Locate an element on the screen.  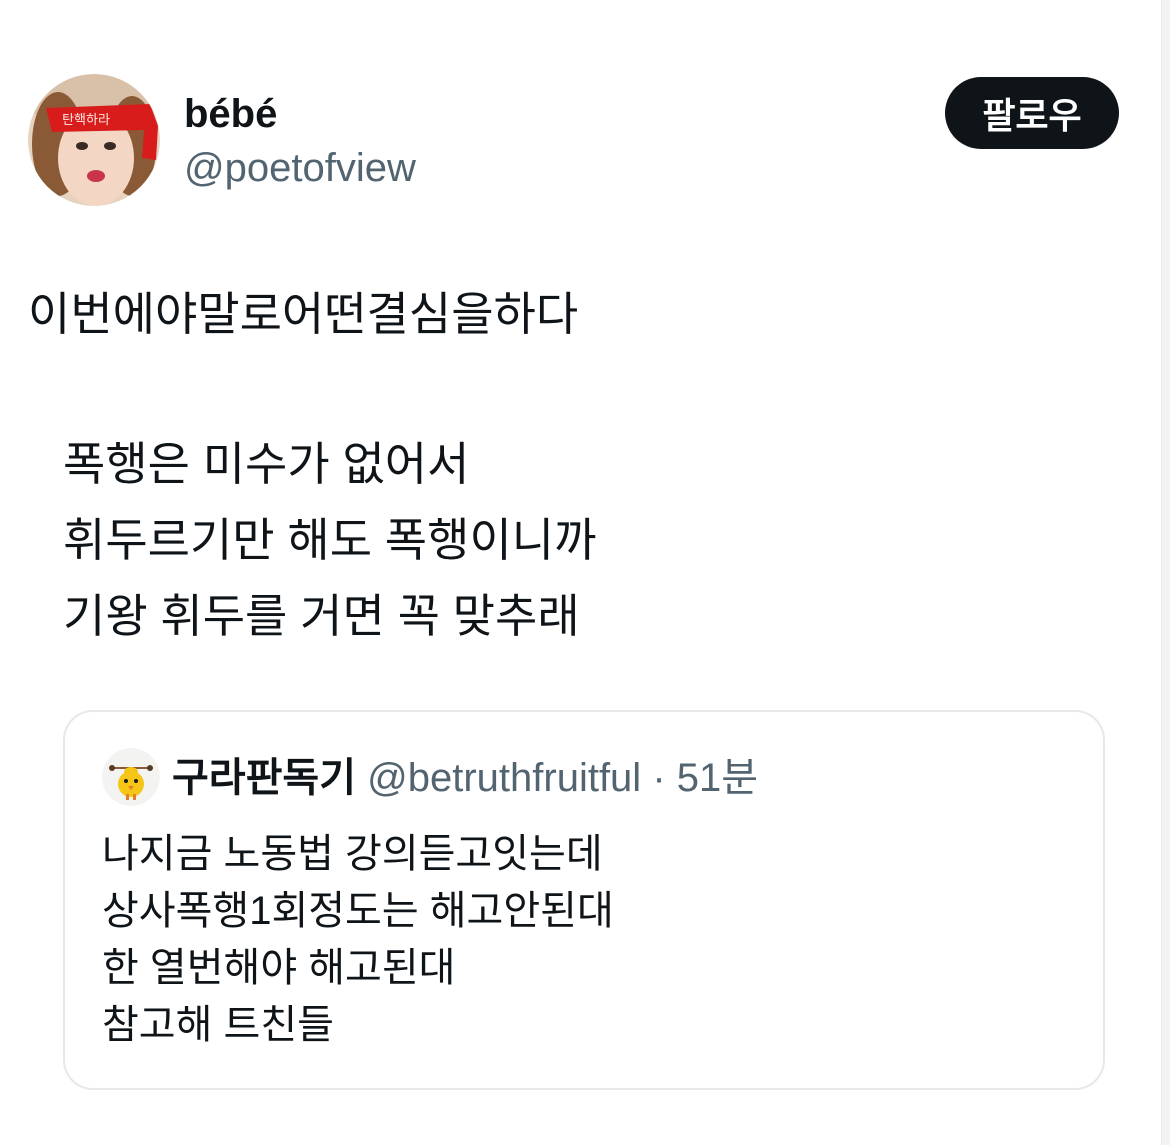
quoted-author-handle: @betruthfruitful is located at coordinates (504, 778).